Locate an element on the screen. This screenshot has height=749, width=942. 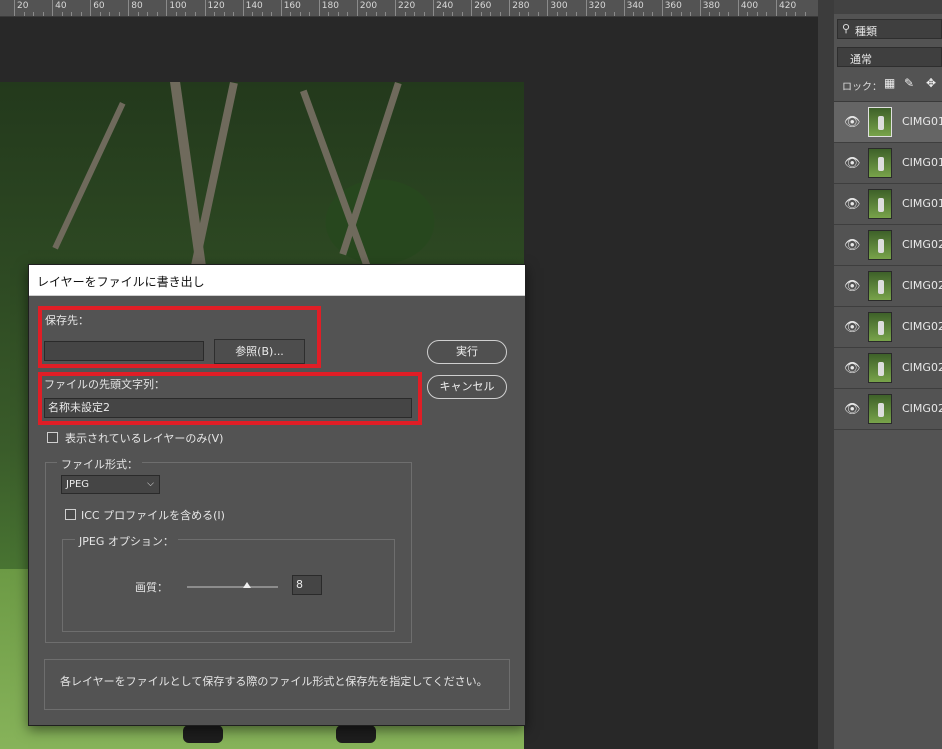
ruler-tick-label: 320 is located at coordinates (597, 6).